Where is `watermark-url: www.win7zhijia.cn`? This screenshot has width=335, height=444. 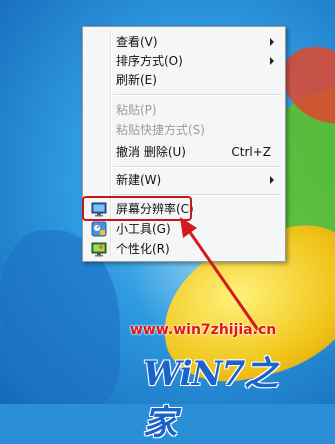 watermark-url: www.win7zhijia.cn is located at coordinates (203, 330).